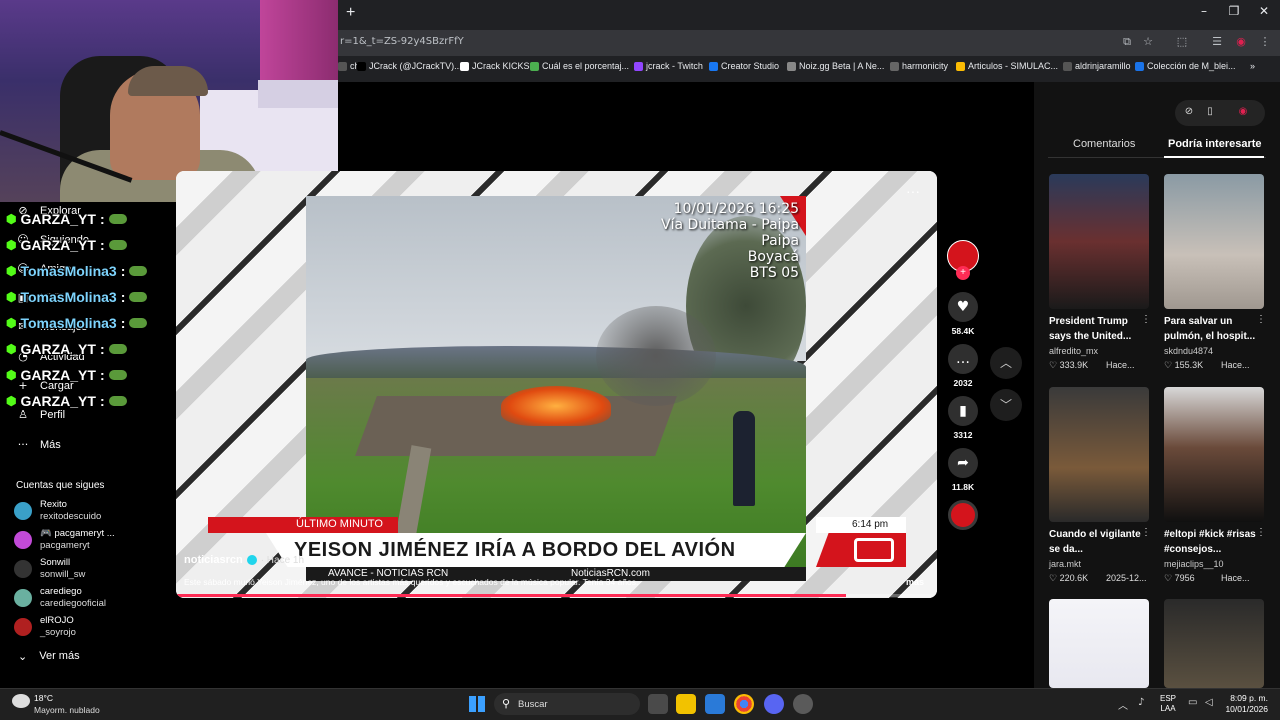 This screenshot has height=720, width=1280. What do you see at coordinates (43, 698) in the screenshot?
I see `weather-temperature: 18°C` at bounding box center [43, 698].